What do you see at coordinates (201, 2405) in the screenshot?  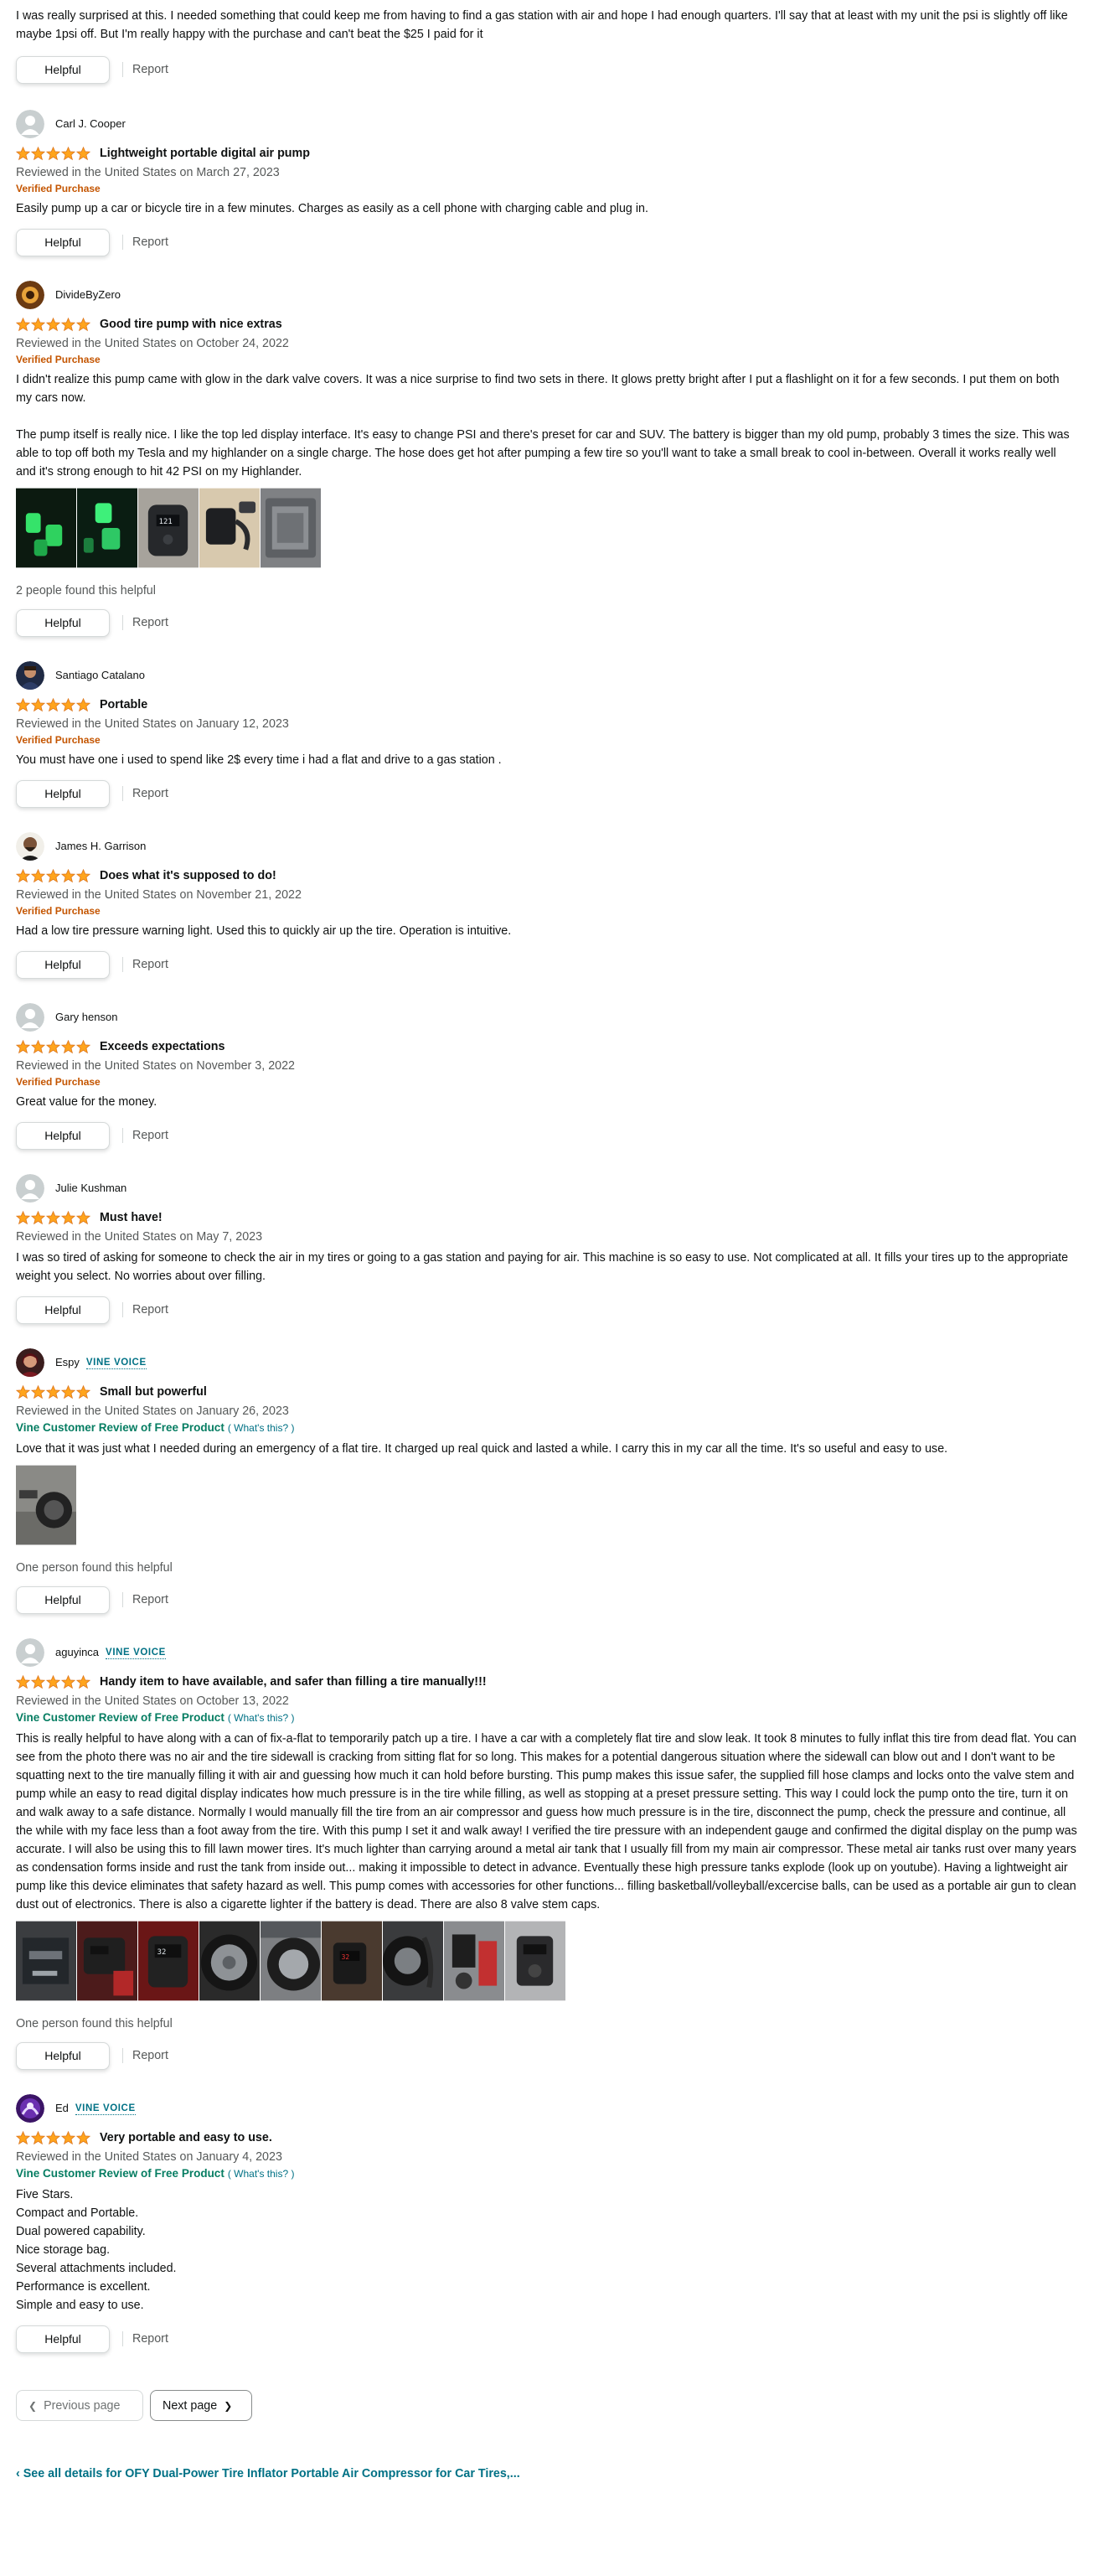 I see `next-page-button: Next page ❯` at bounding box center [201, 2405].